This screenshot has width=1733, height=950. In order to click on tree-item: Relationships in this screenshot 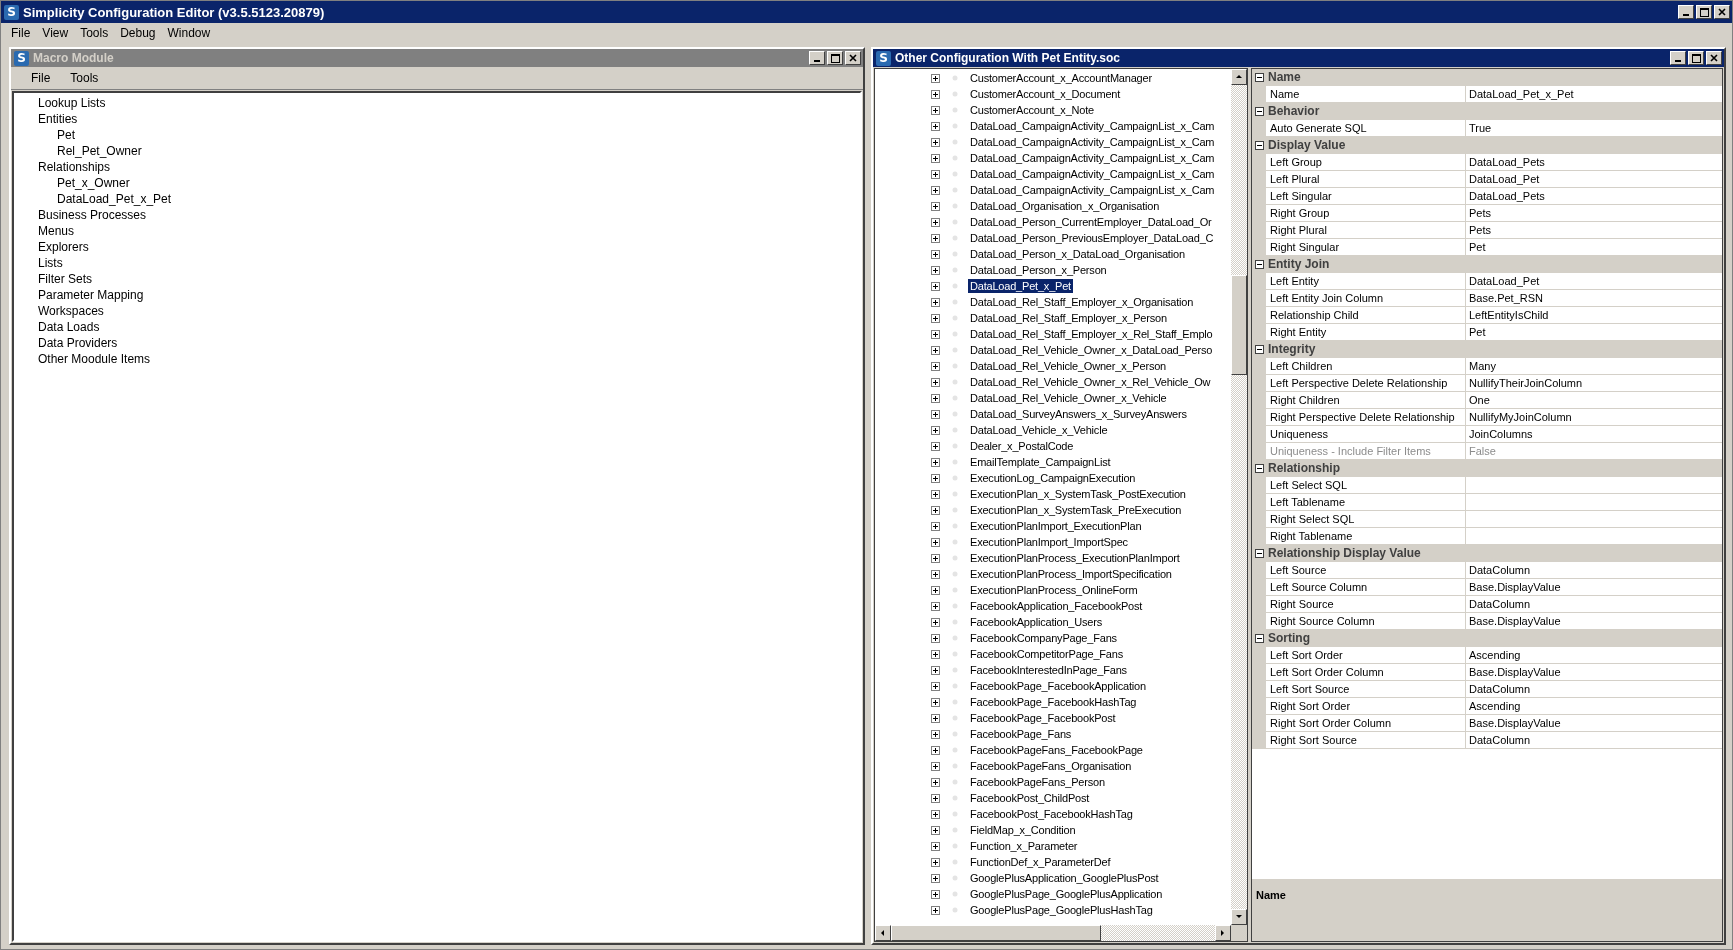, I will do `click(74, 167)`.